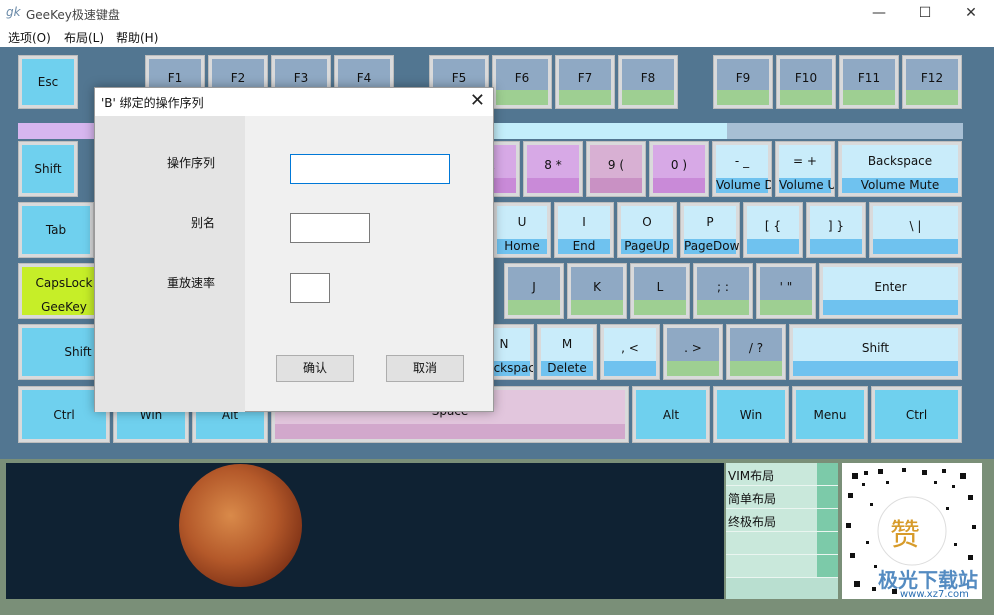  What do you see at coordinates (616, 165) in the screenshot?
I see `key-label: 9 (` at bounding box center [616, 165].